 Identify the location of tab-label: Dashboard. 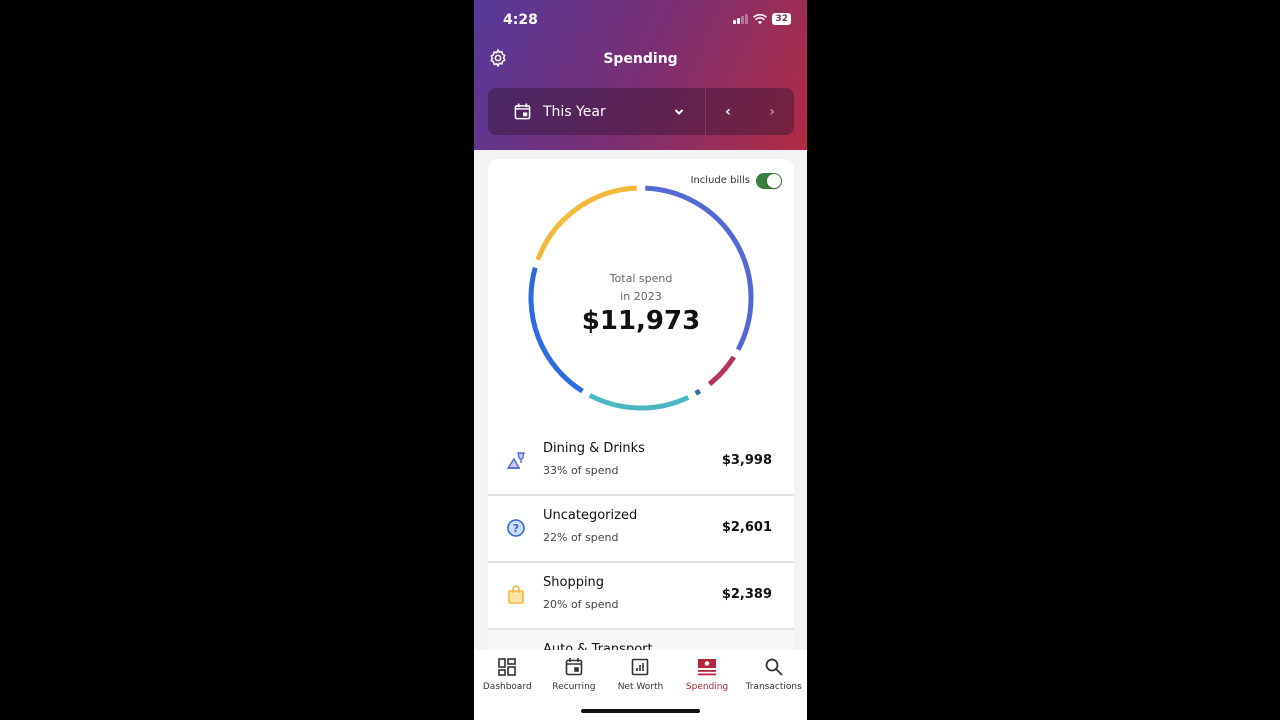
(507, 687).